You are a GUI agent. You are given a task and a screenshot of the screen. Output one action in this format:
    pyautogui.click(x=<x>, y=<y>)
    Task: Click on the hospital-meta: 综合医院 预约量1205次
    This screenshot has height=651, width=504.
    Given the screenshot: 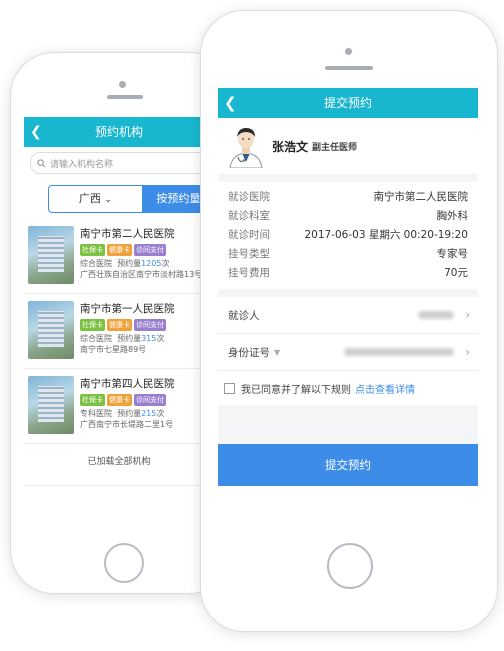 What is the action you would take?
    pyautogui.click(x=147, y=263)
    